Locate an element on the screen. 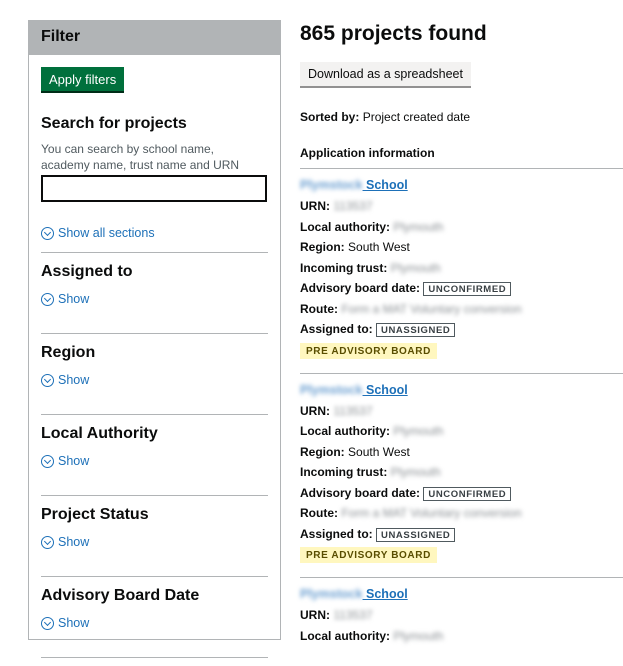 The height and width of the screenshot is (666, 623). section-title: Advisory Board Date is located at coordinates (120, 595).